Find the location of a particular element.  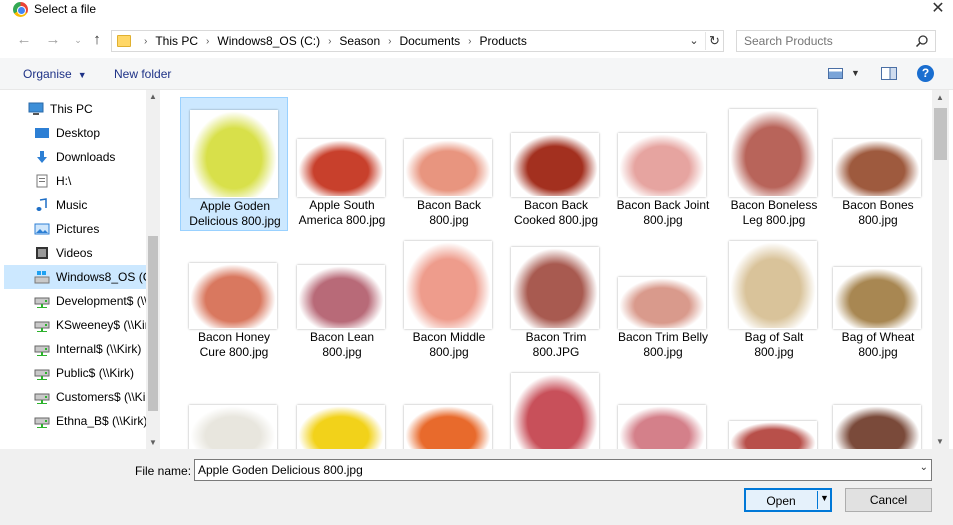

view-options-caret-icon: ▼ is located at coordinates (855, 73).